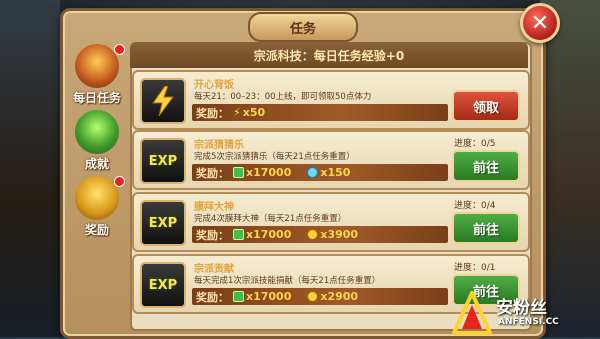 The height and width of the screenshot is (339, 600). What do you see at coordinates (320, 112) in the screenshot?
I see `reward-bar: 奖励： ⚡ x50` at bounding box center [320, 112].